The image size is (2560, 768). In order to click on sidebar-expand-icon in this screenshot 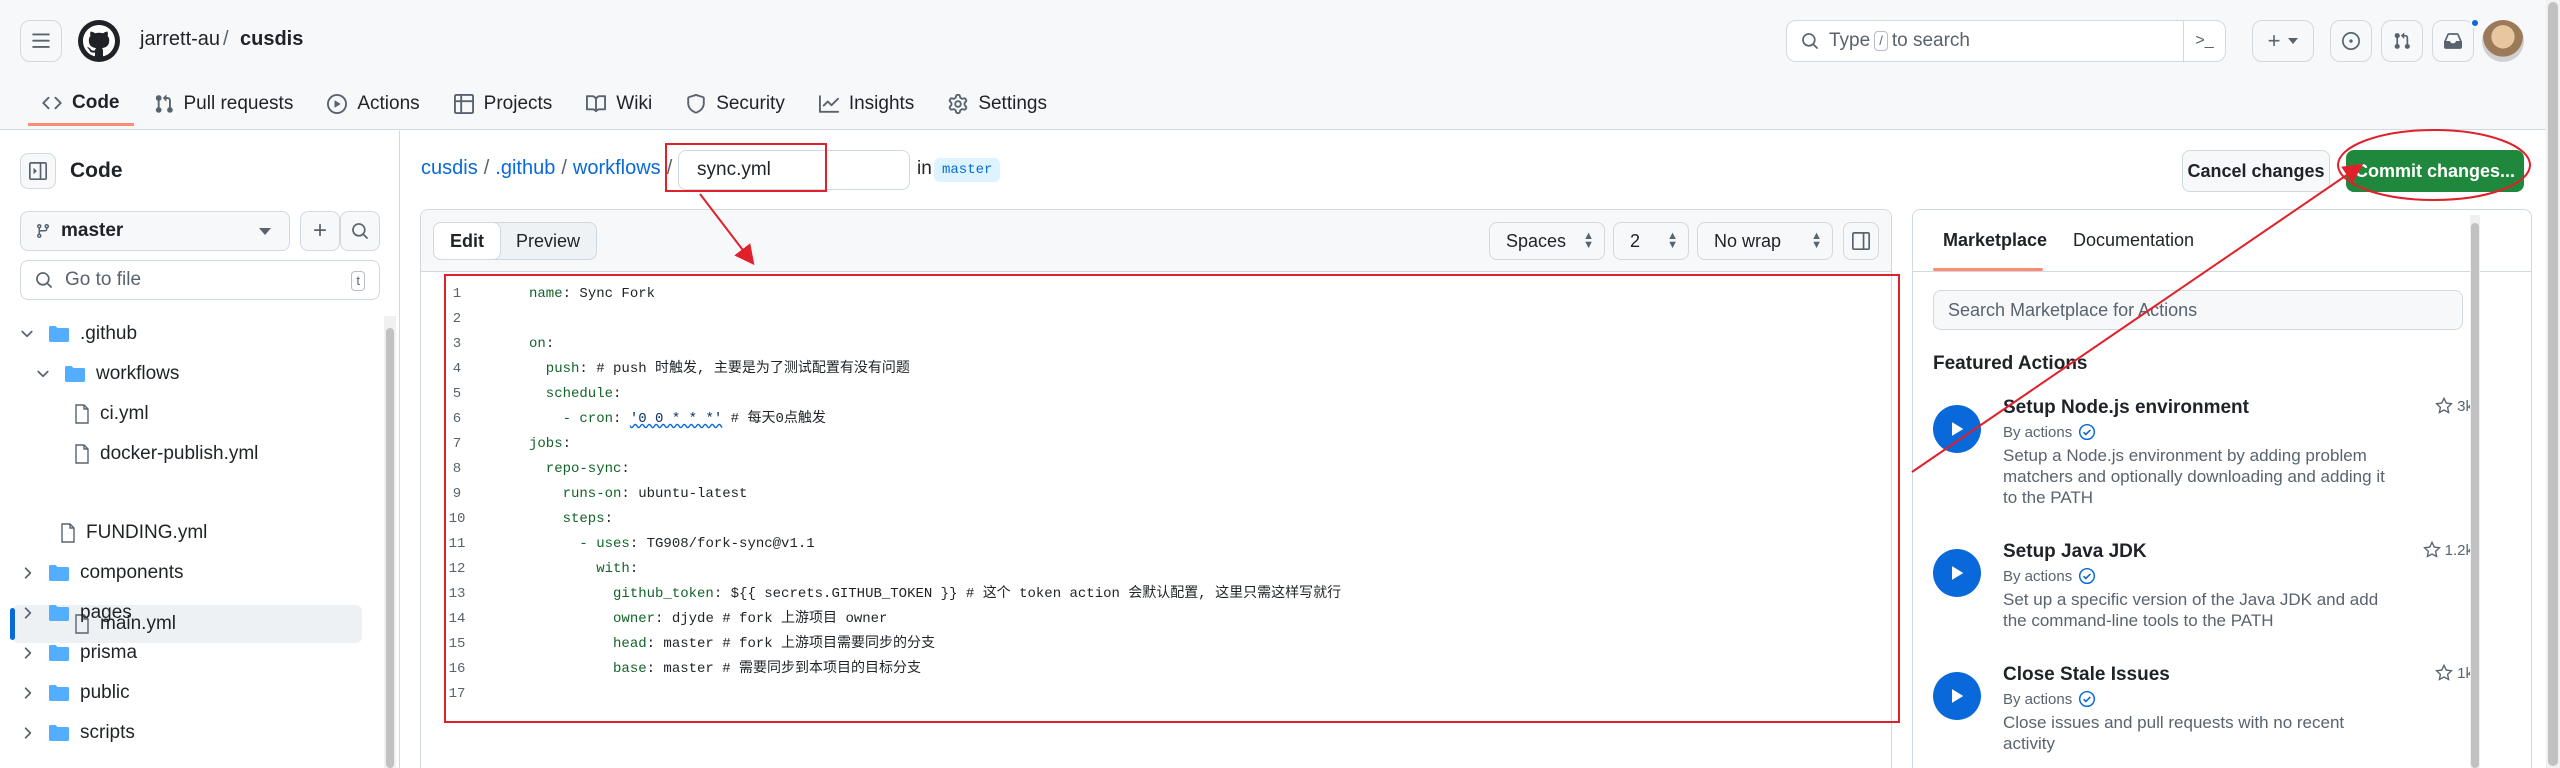, I will do `click(1861, 241)`.